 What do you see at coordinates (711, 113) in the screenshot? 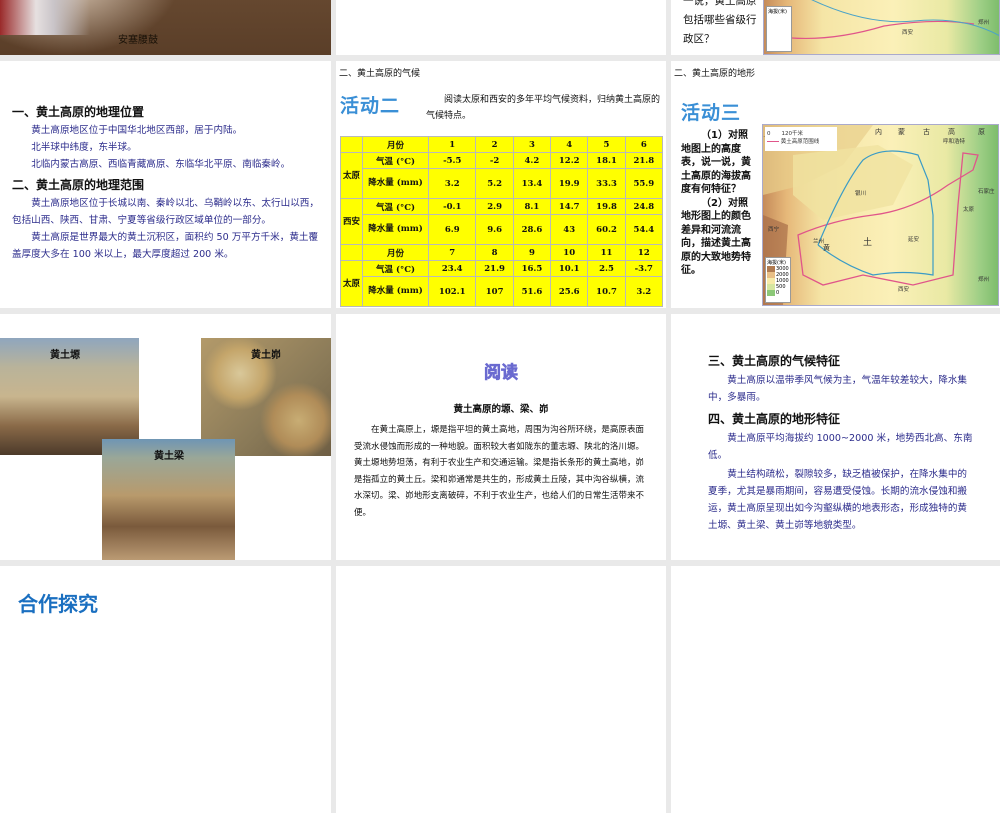
I see `activity-title: 活动三` at bounding box center [711, 113].